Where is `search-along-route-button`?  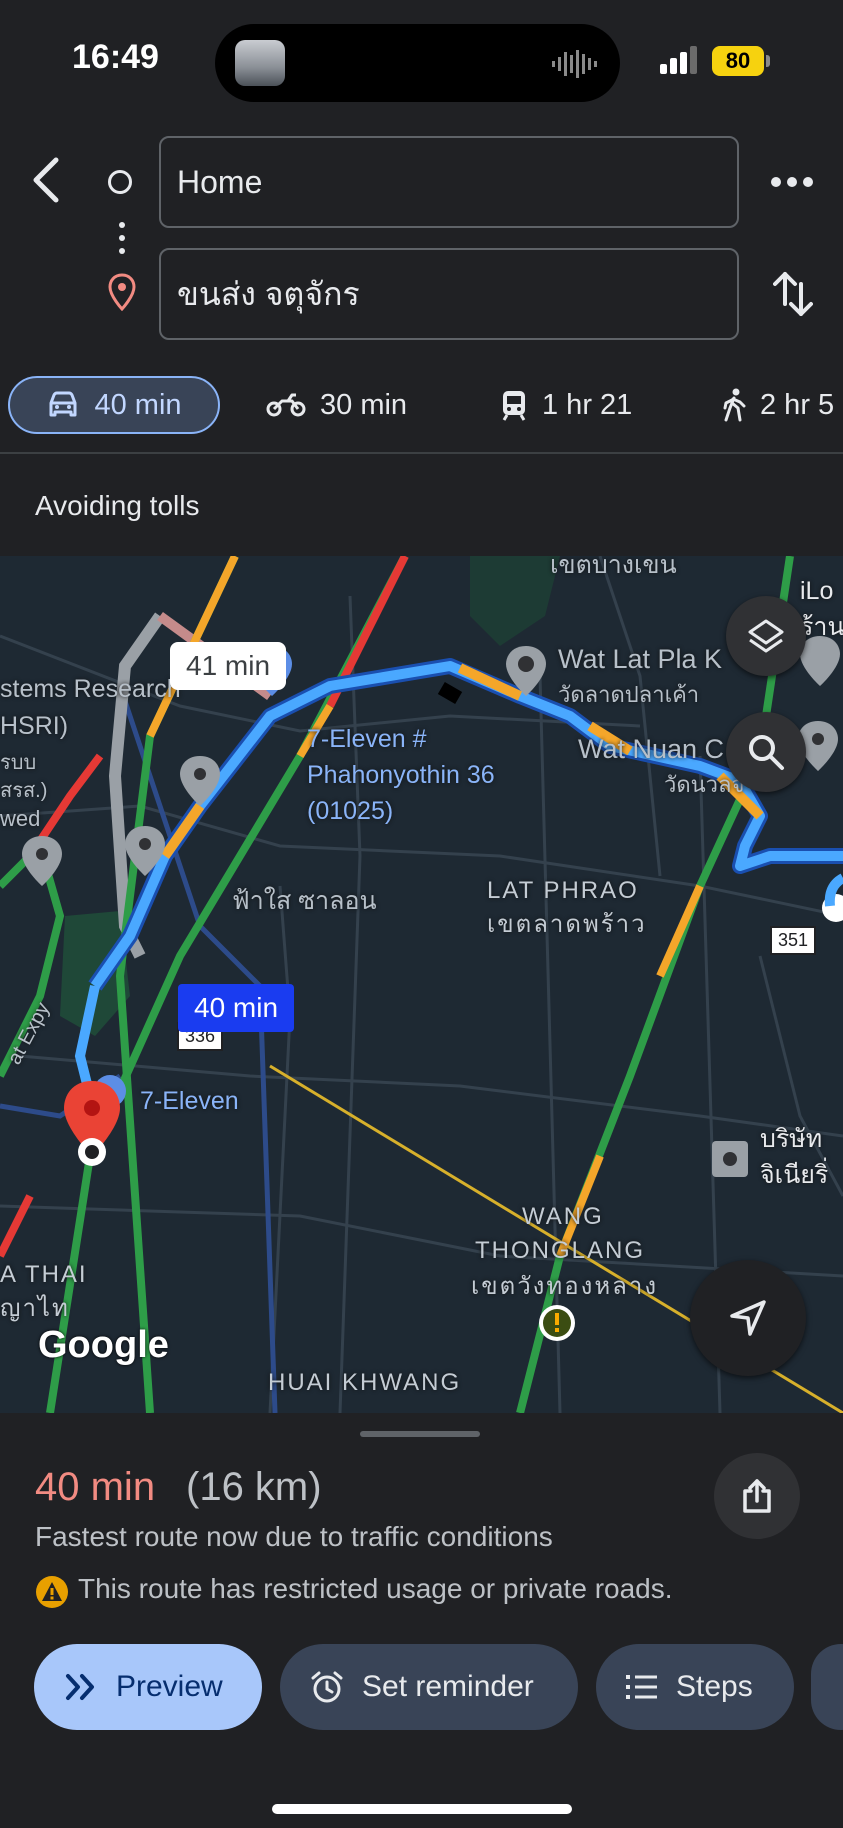
search-along-route-button is located at coordinates (766, 752).